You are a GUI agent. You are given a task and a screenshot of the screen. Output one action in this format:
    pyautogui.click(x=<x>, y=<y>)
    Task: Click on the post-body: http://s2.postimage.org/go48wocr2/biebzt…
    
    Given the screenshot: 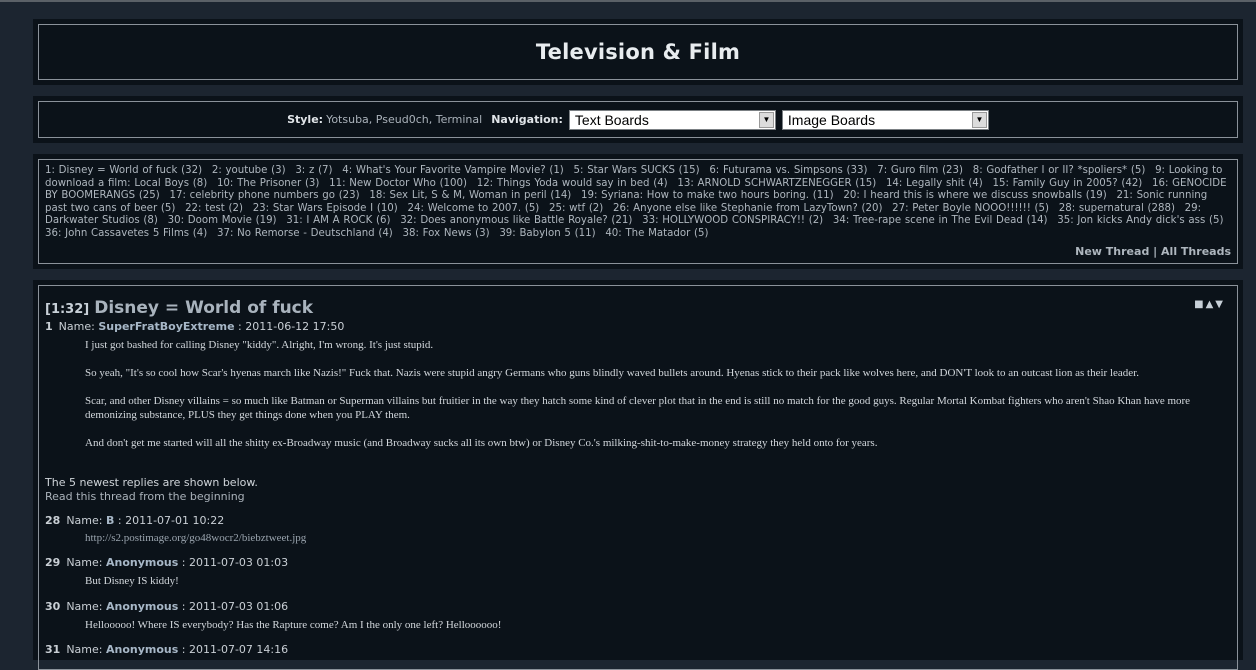 What is the action you would take?
    pyautogui.click(x=196, y=538)
    